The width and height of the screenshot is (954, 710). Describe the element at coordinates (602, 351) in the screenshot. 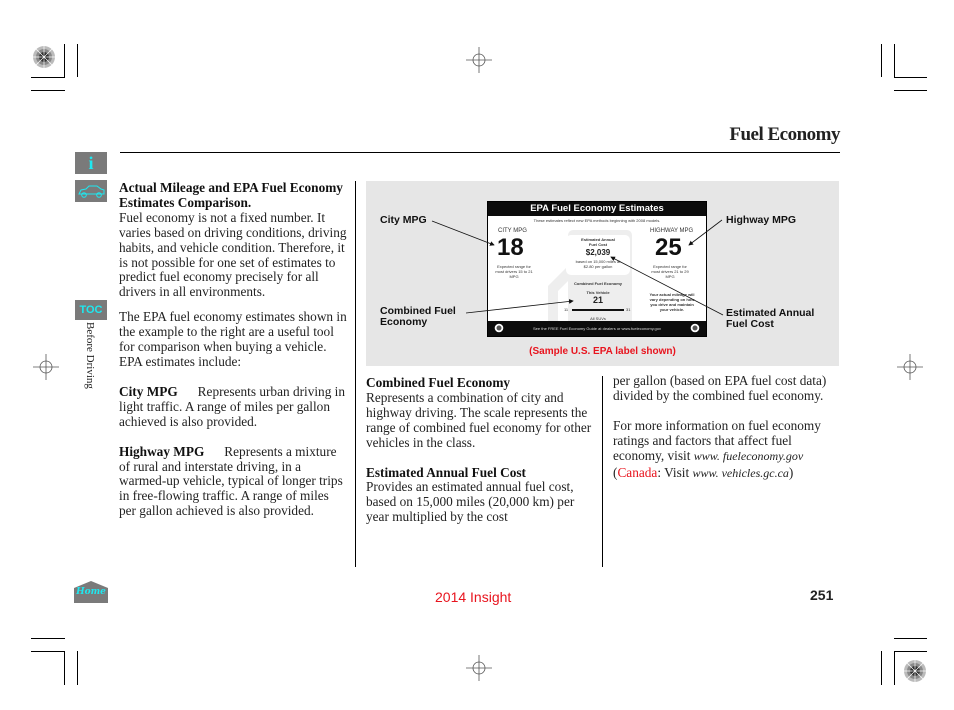

I see `figure-caption: (Sample U.S. EPA label shown)` at that location.